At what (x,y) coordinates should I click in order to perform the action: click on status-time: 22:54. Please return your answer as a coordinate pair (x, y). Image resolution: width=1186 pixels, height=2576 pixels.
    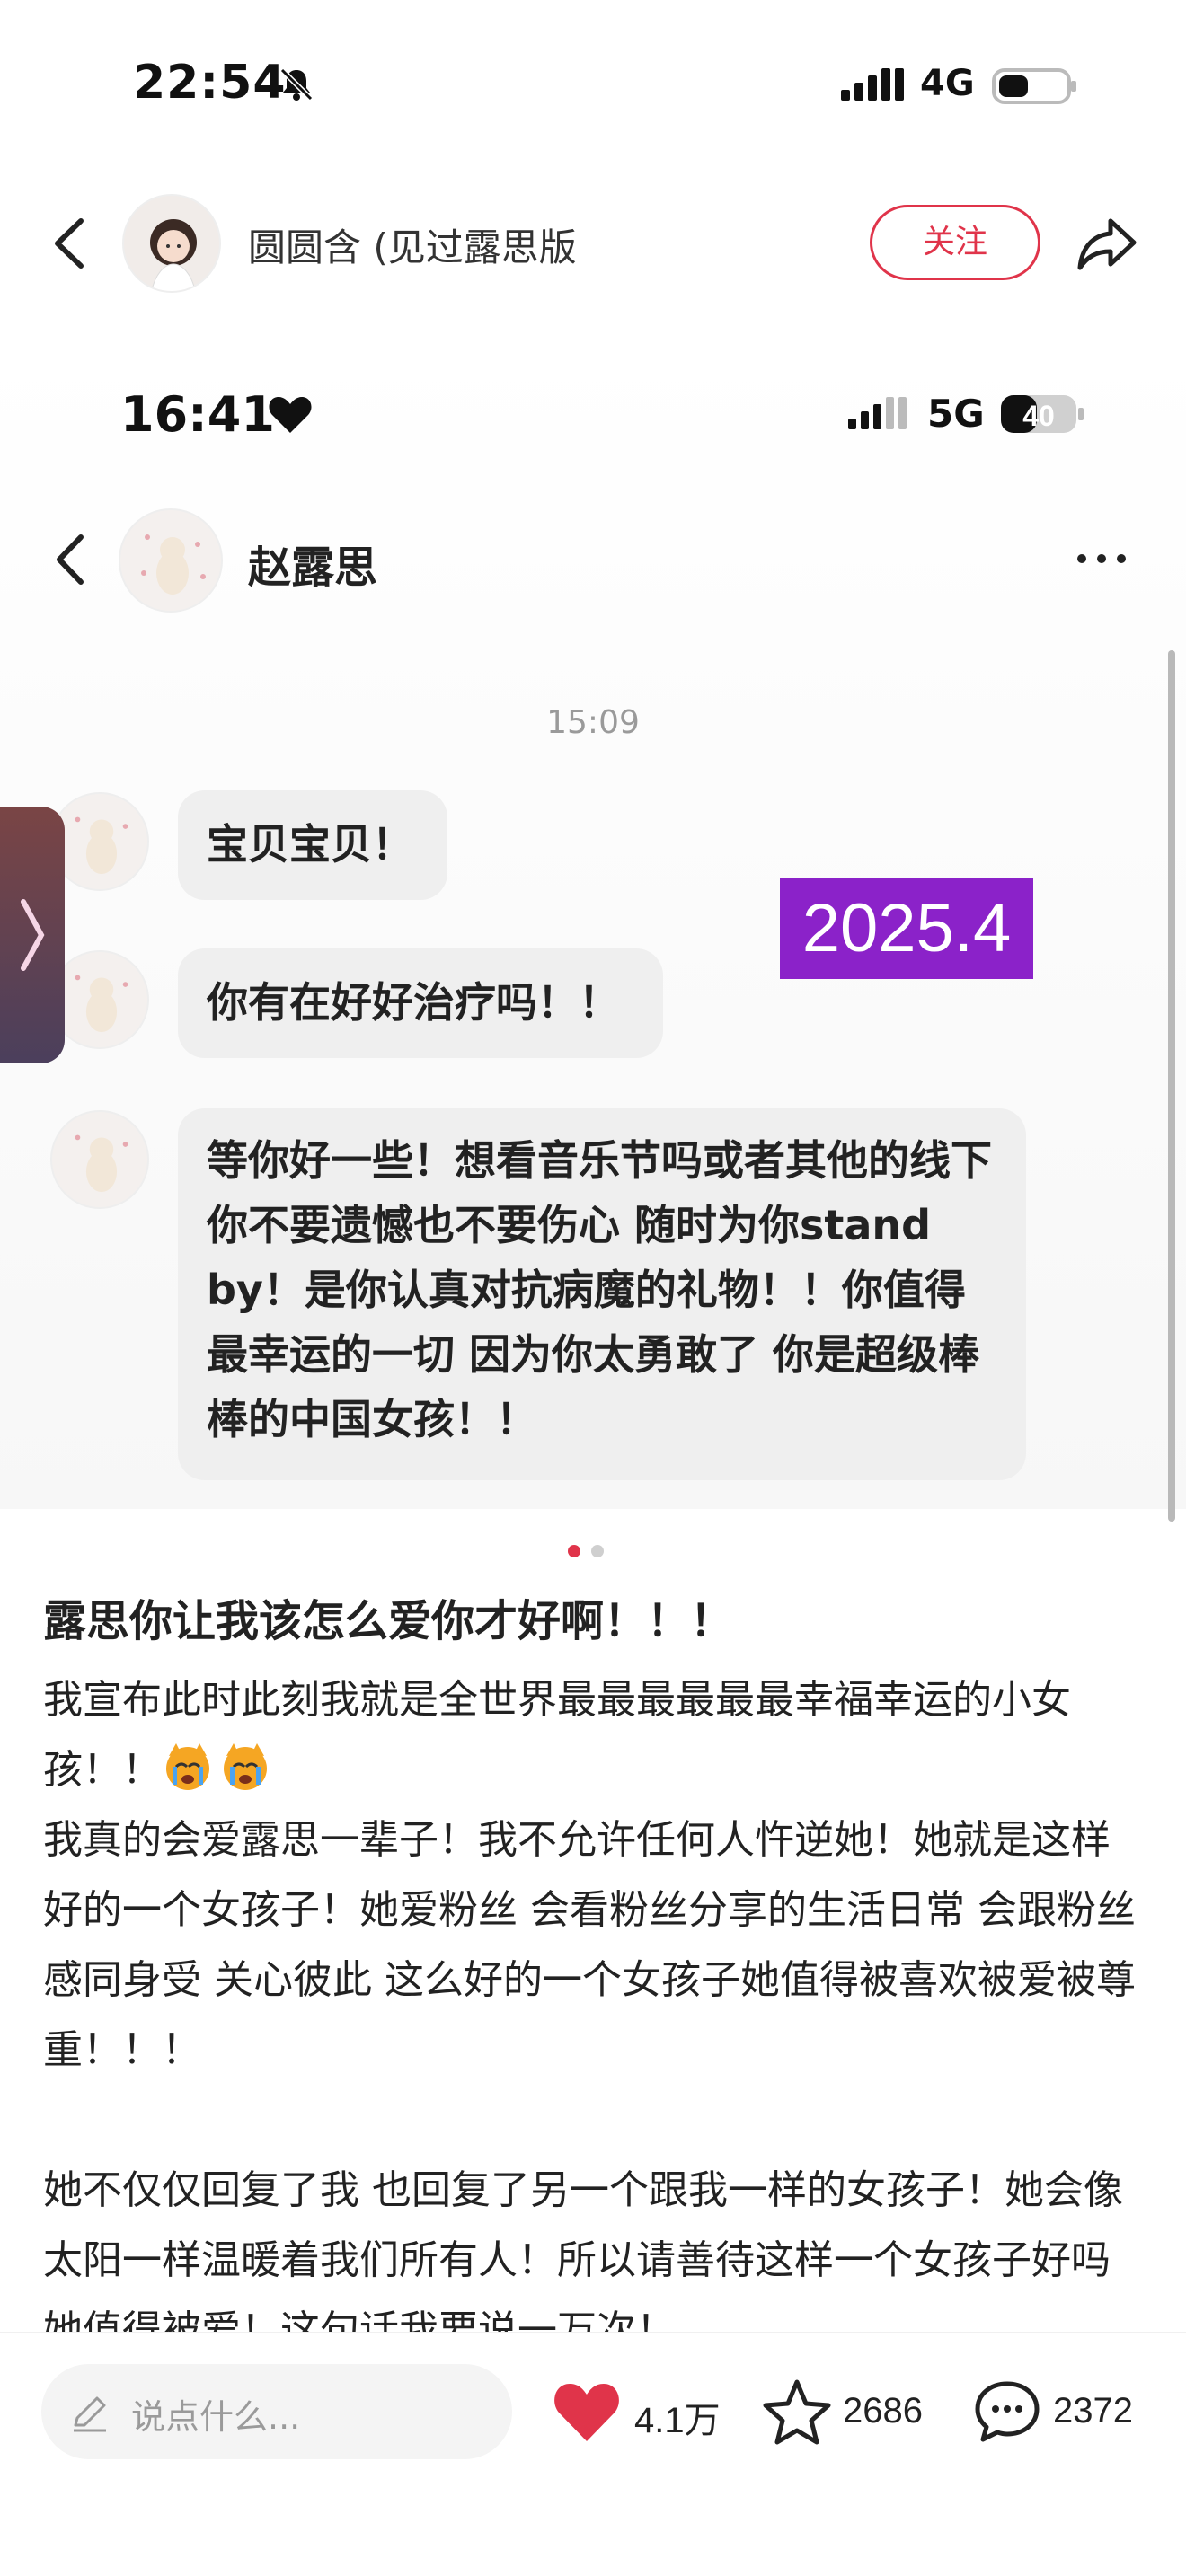
    Looking at the image, I should click on (210, 83).